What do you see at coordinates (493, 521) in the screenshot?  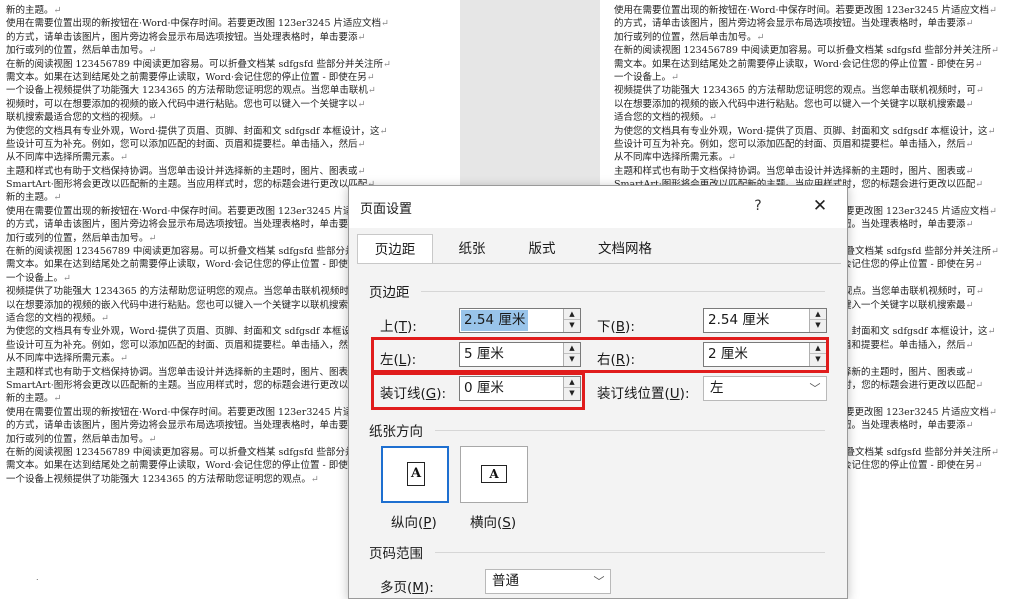 I see `landscape-label: 横向(S)` at bounding box center [493, 521].